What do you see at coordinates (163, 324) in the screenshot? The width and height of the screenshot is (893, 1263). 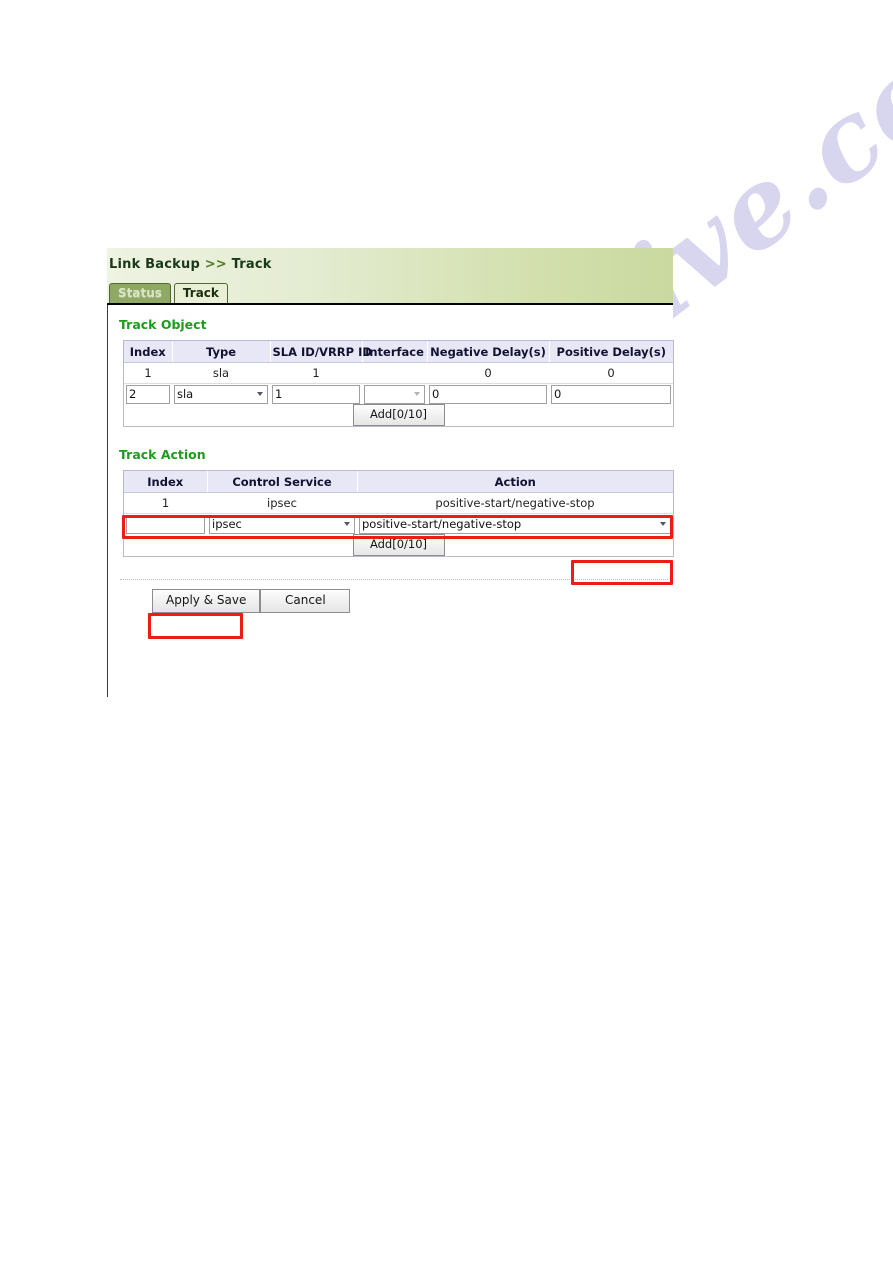 I see `section-title-track-object: Track Object` at bounding box center [163, 324].